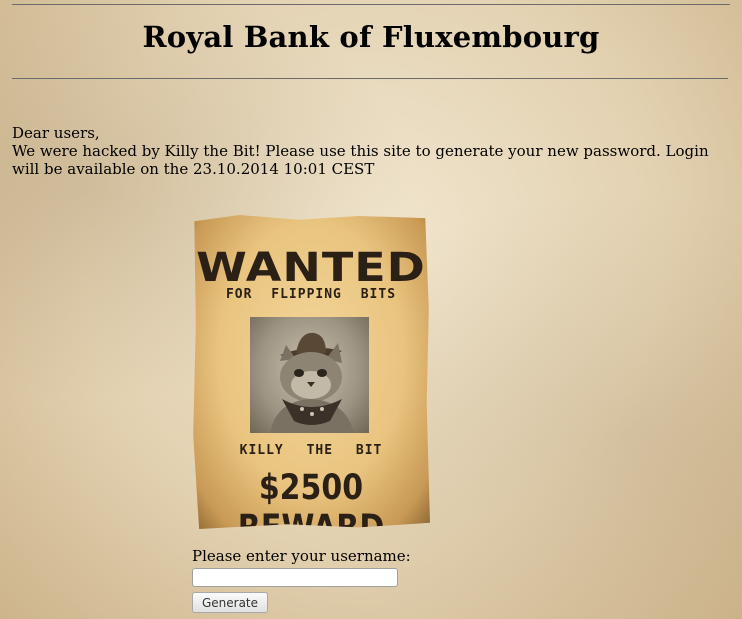  What do you see at coordinates (371, 37) in the screenshot?
I see `page-title: Royal Bank of Fluxembourg` at bounding box center [371, 37].